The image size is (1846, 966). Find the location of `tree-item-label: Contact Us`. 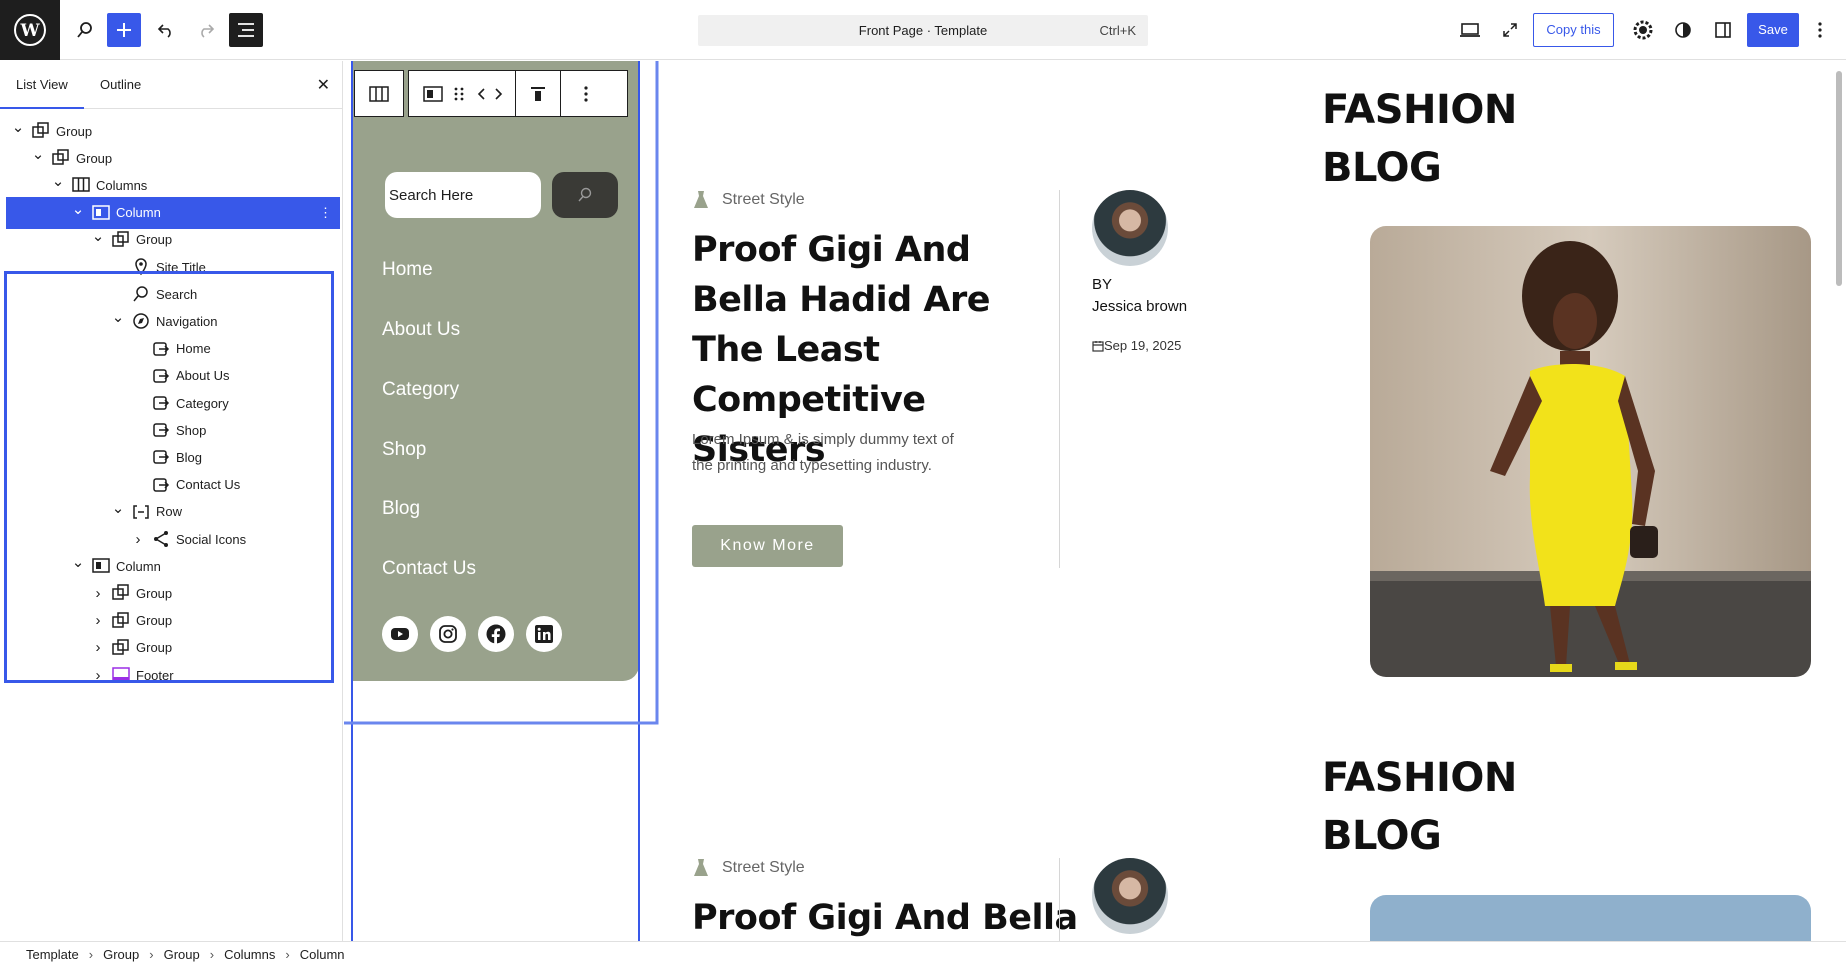

tree-item-label: Contact Us is located at coordinates (208, 485).